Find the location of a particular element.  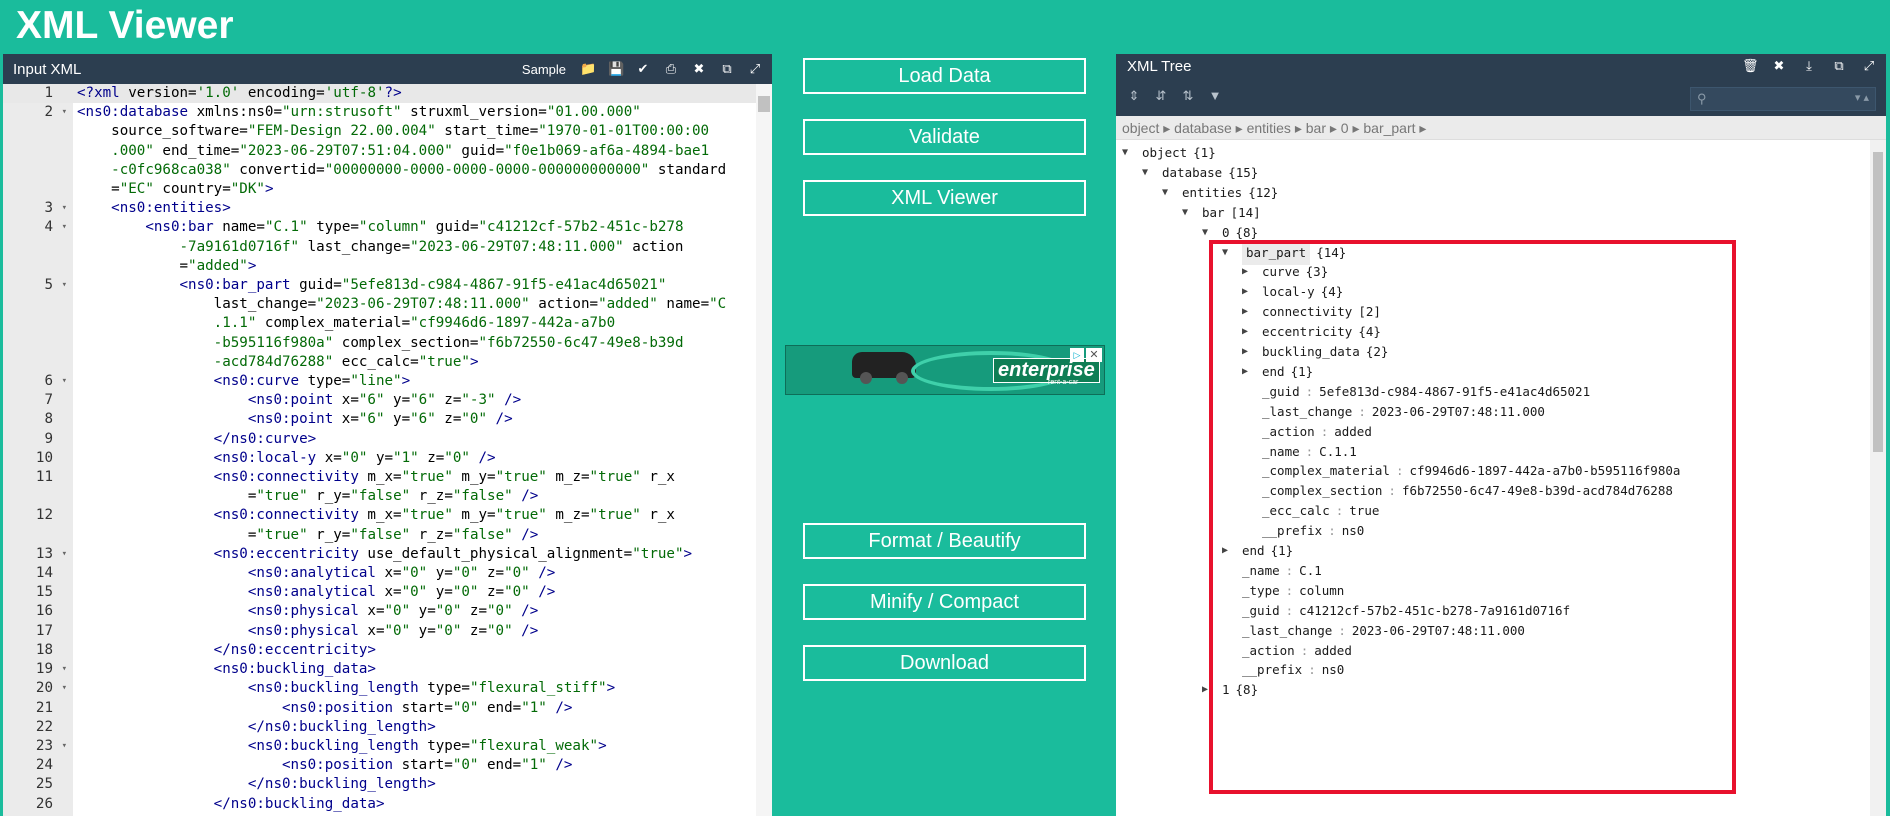

sort-icon: ⇅ is located at coordinates (1188, 96).